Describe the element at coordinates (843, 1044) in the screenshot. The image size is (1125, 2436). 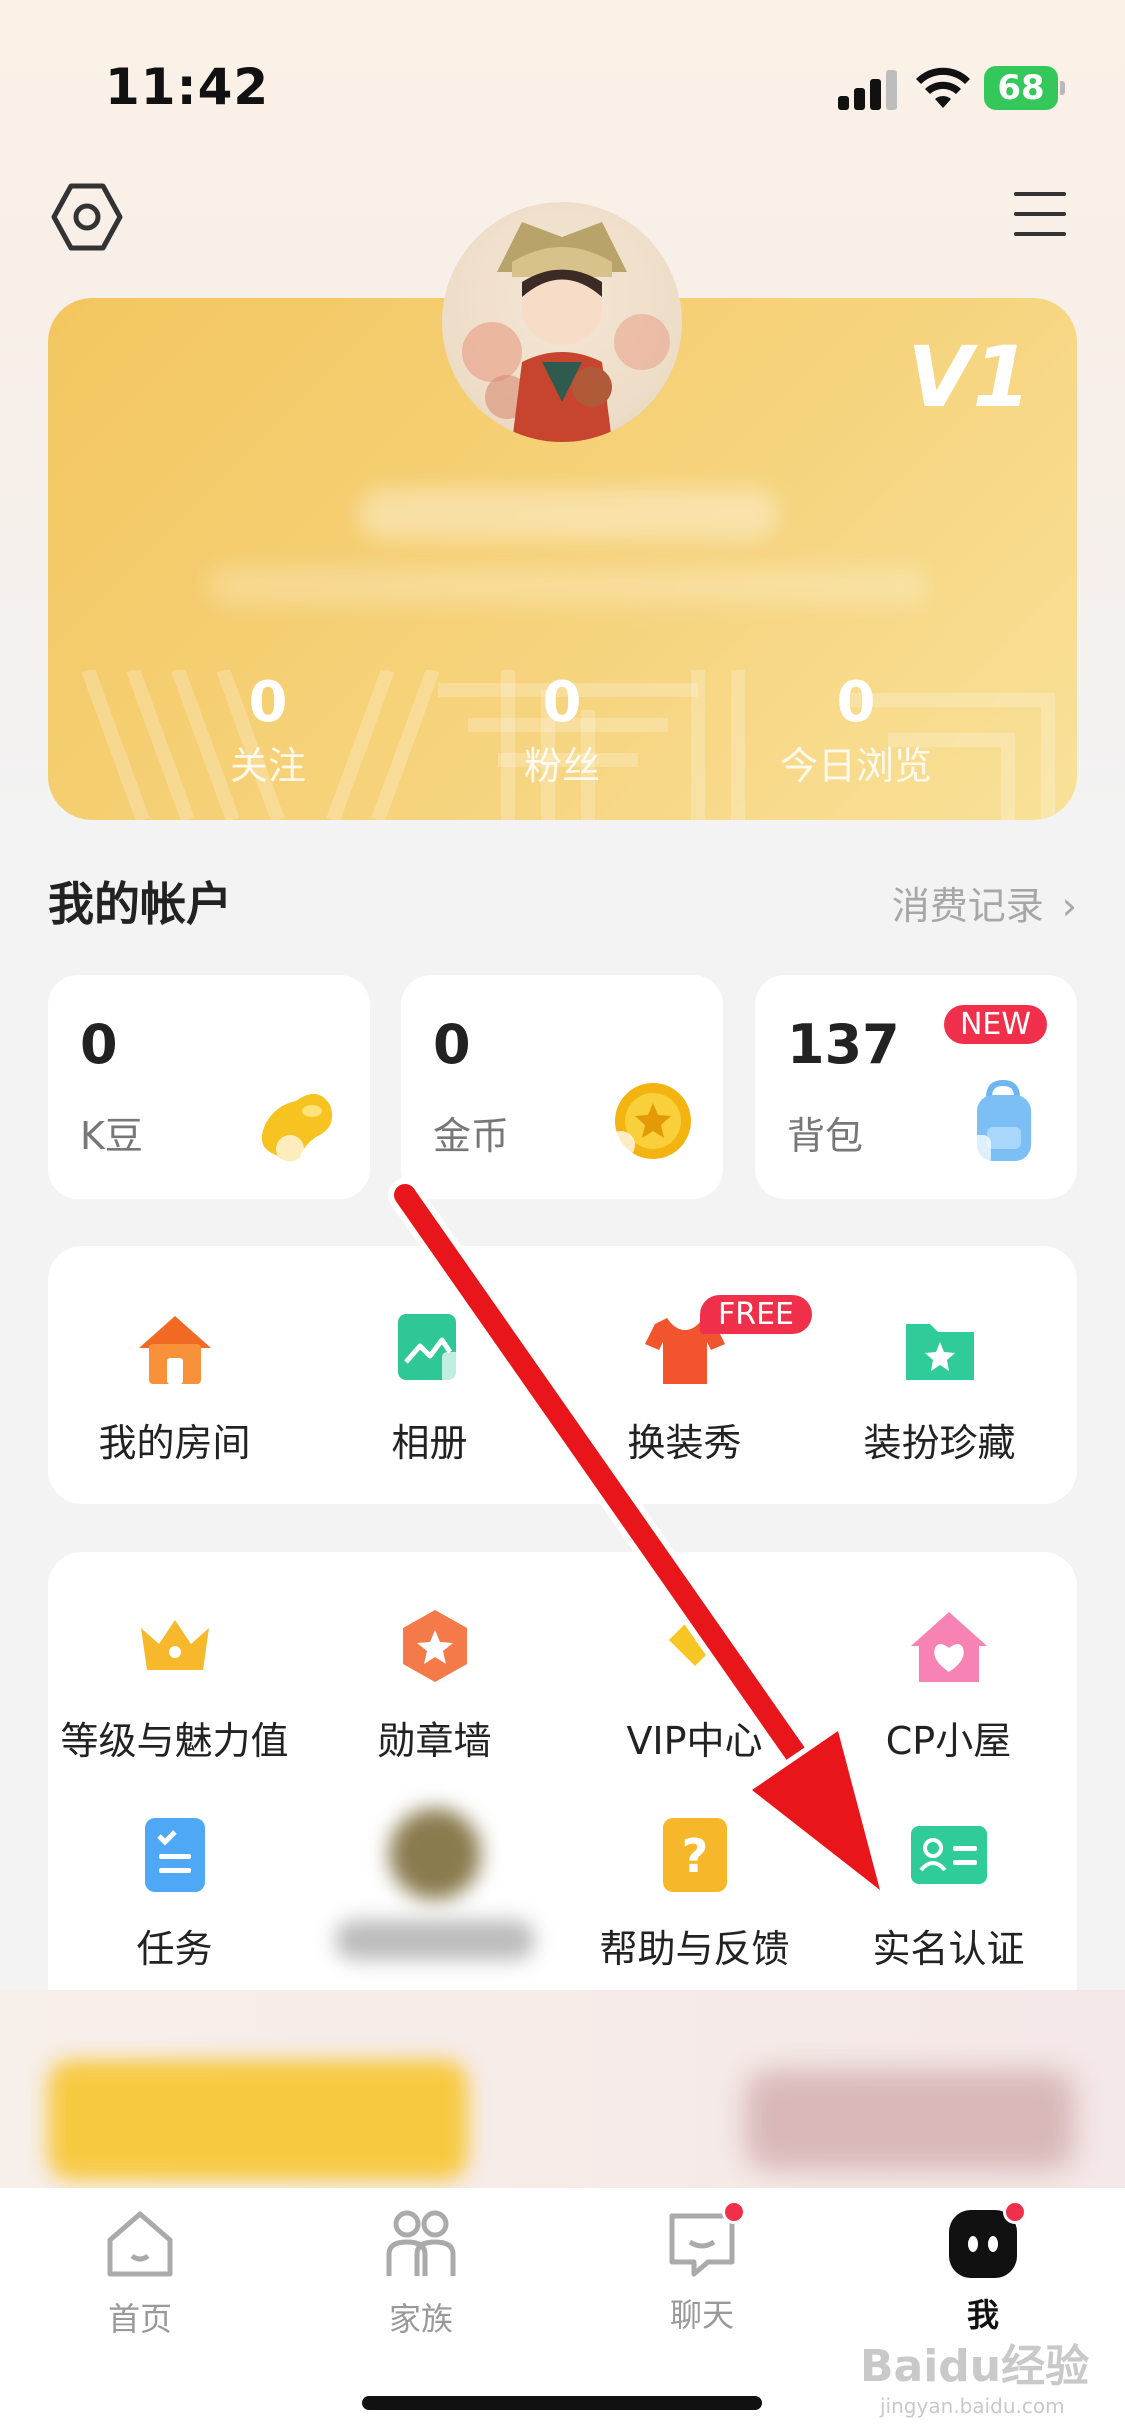
I see `account-value: 137` at that location.